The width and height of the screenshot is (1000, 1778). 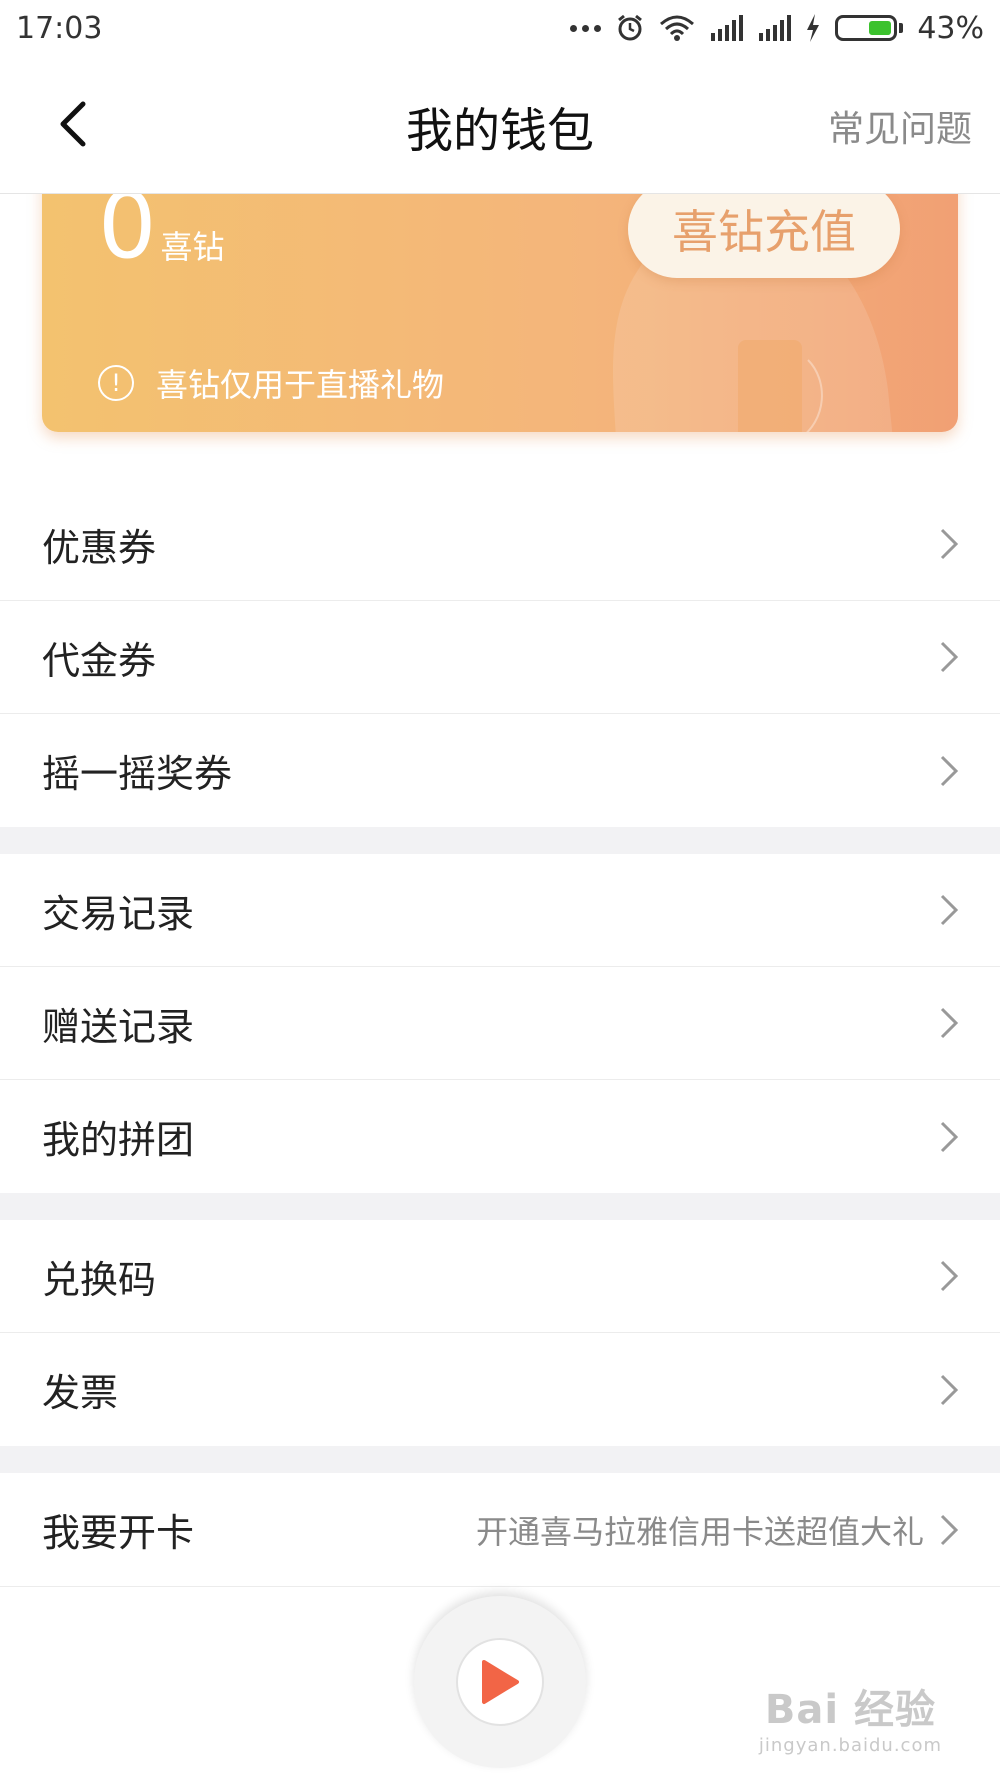 What do you see at coordinates (59, 28) in the screenshot?
I see `status-time: 17:03` at bounding box center [59, 28].